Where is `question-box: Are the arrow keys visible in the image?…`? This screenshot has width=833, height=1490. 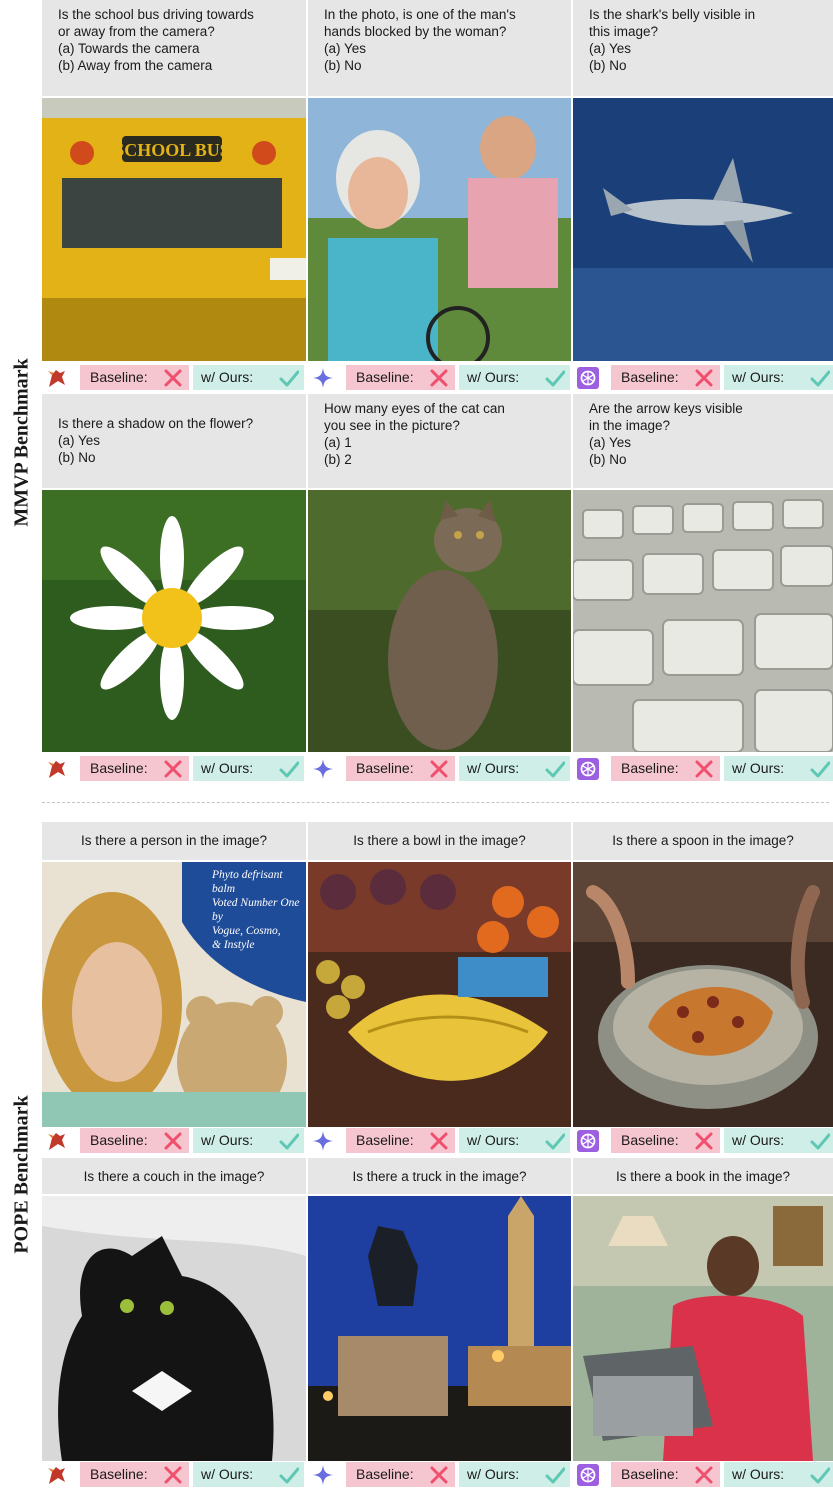
question-box: Are the arrow keys visible in the image?… is located at coordinates (703, 441).